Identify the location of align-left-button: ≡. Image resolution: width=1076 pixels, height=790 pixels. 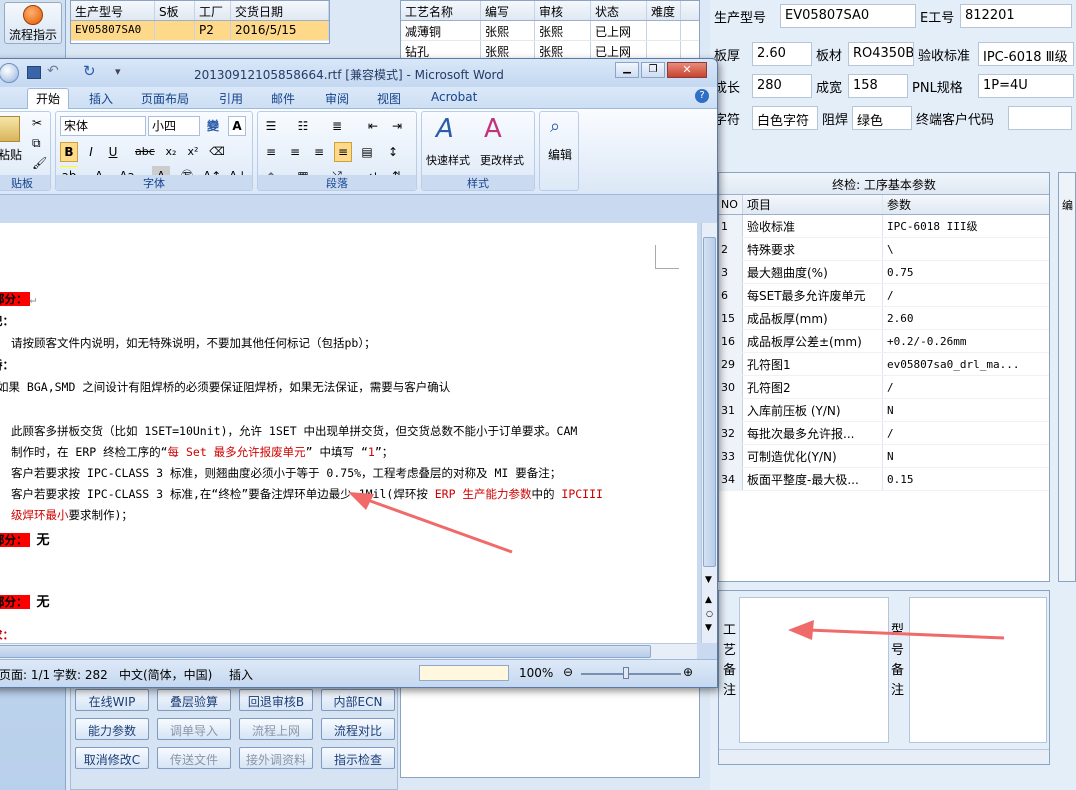
(271, 152).